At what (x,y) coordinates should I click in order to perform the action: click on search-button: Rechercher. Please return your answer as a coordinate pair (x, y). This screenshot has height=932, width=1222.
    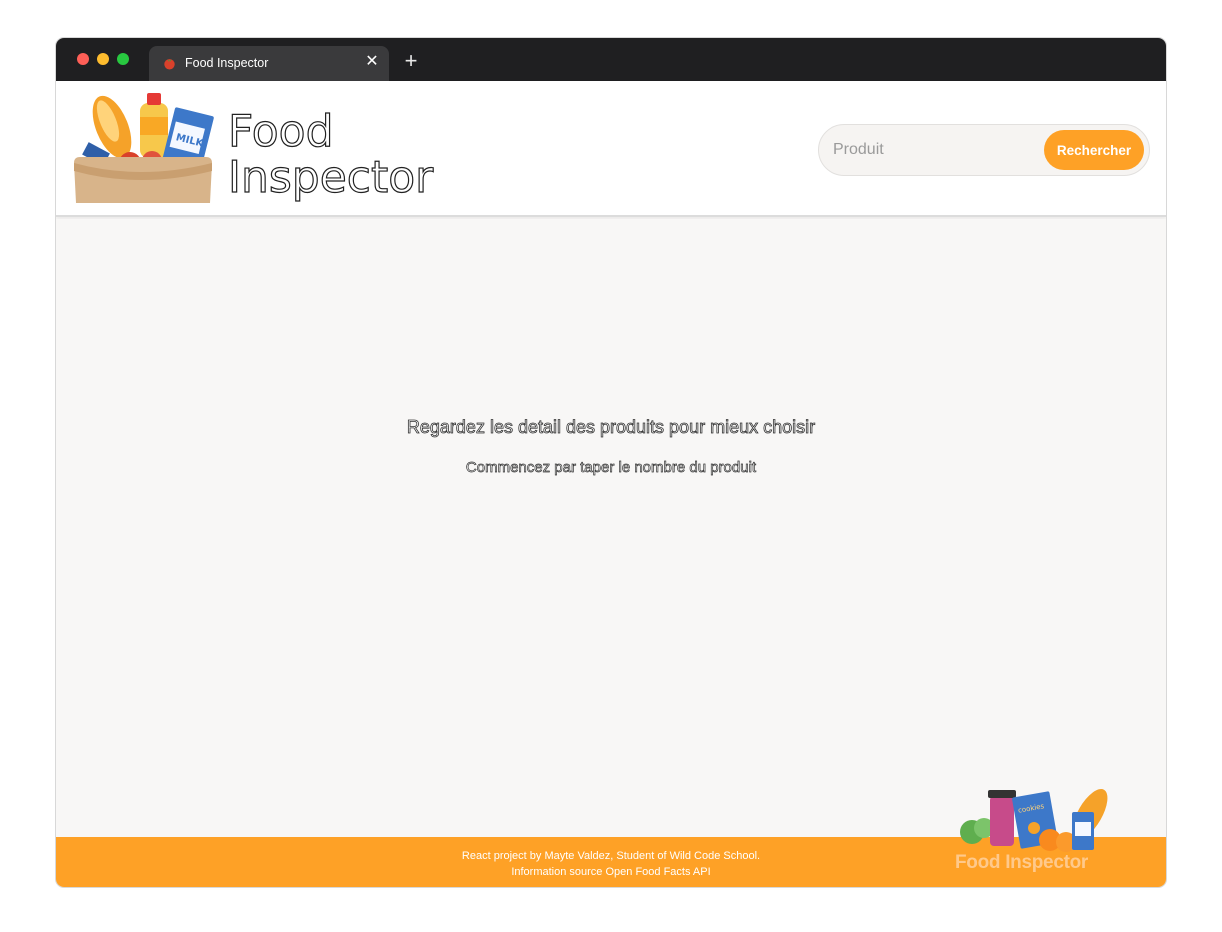
    Looking at the image, I should click on (1094, 150).